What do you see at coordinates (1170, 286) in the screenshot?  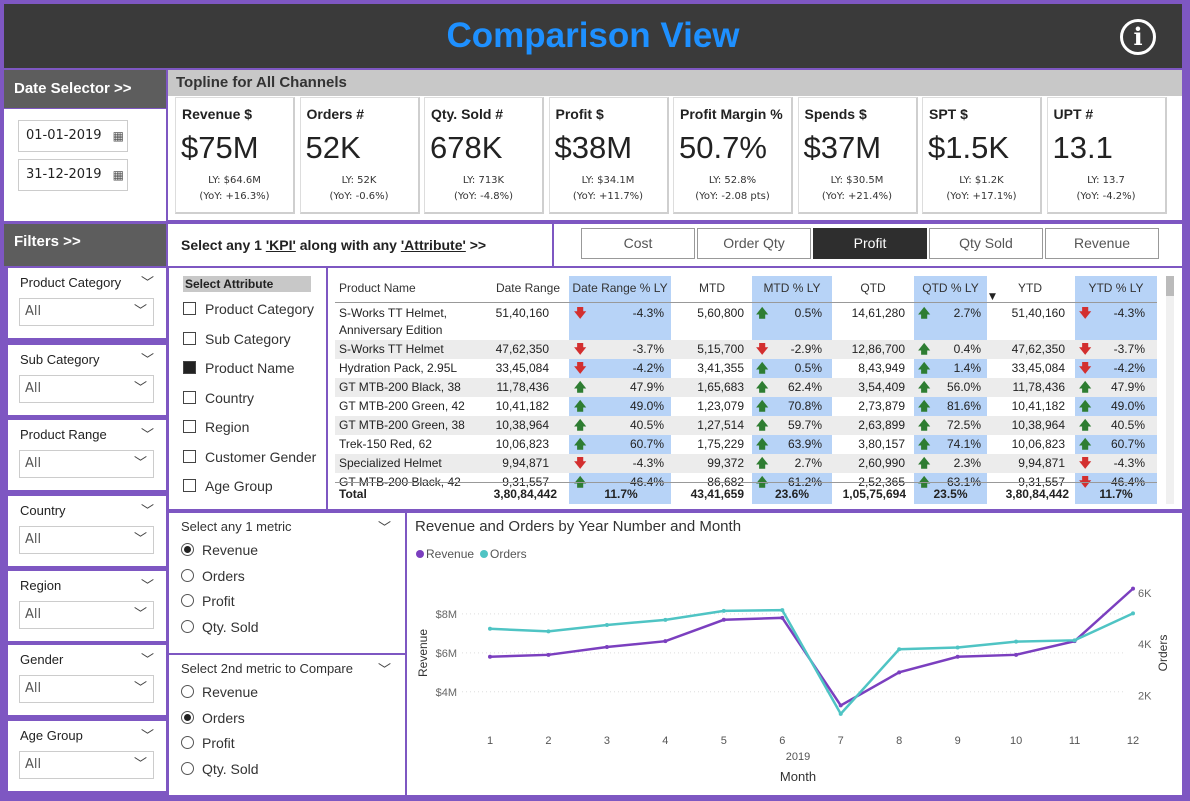 I see `scrollbar-thumb` at bounding box center [1170, 286].